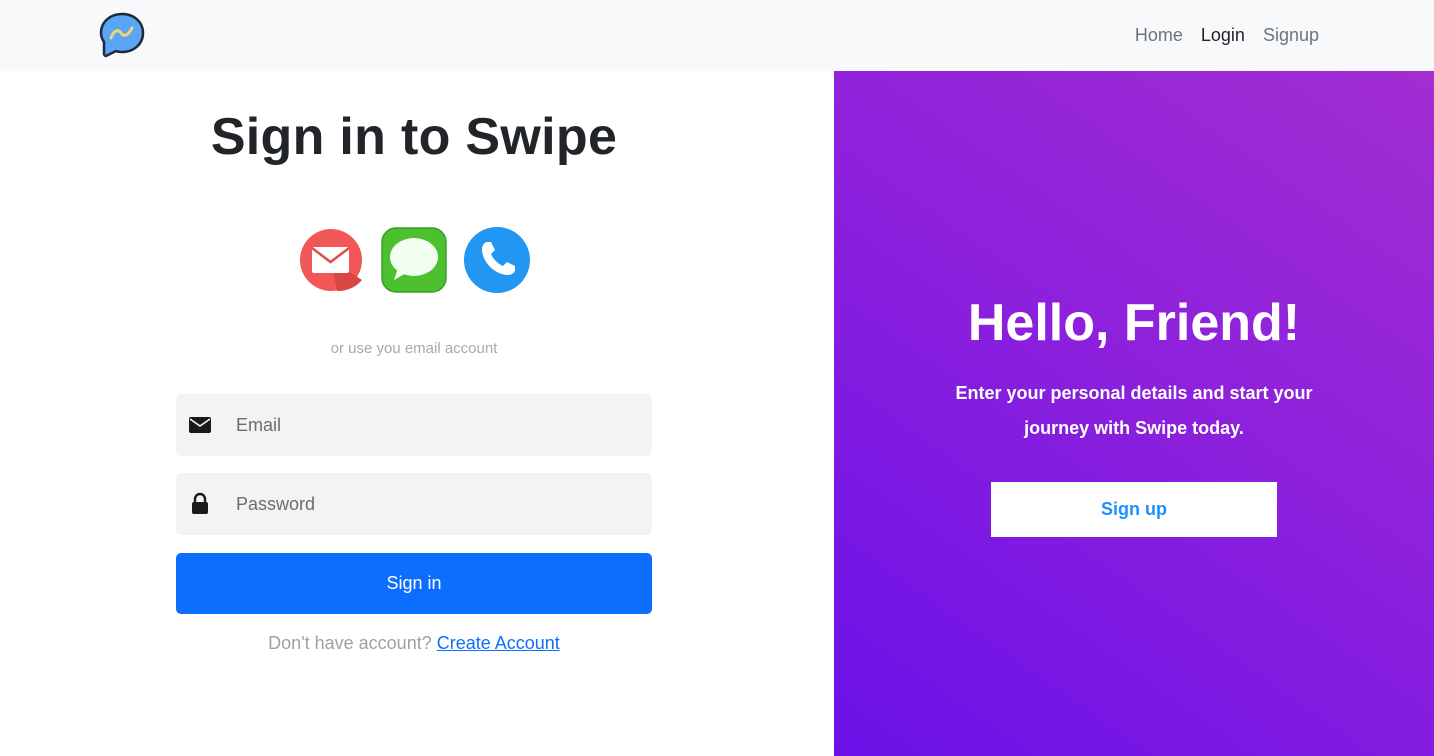  What do you see at coordinates (436, 504) in the screenshot?
I see `password-input` at bounding box center [436, 504].